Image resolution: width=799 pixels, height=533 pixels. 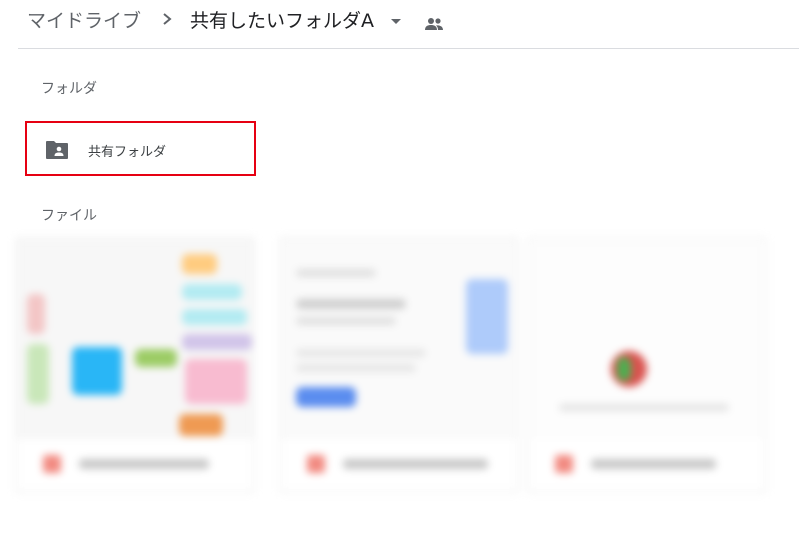 I want to click on breadcrumb-my-drive: マイドライブ, so click(x=84, y=21).